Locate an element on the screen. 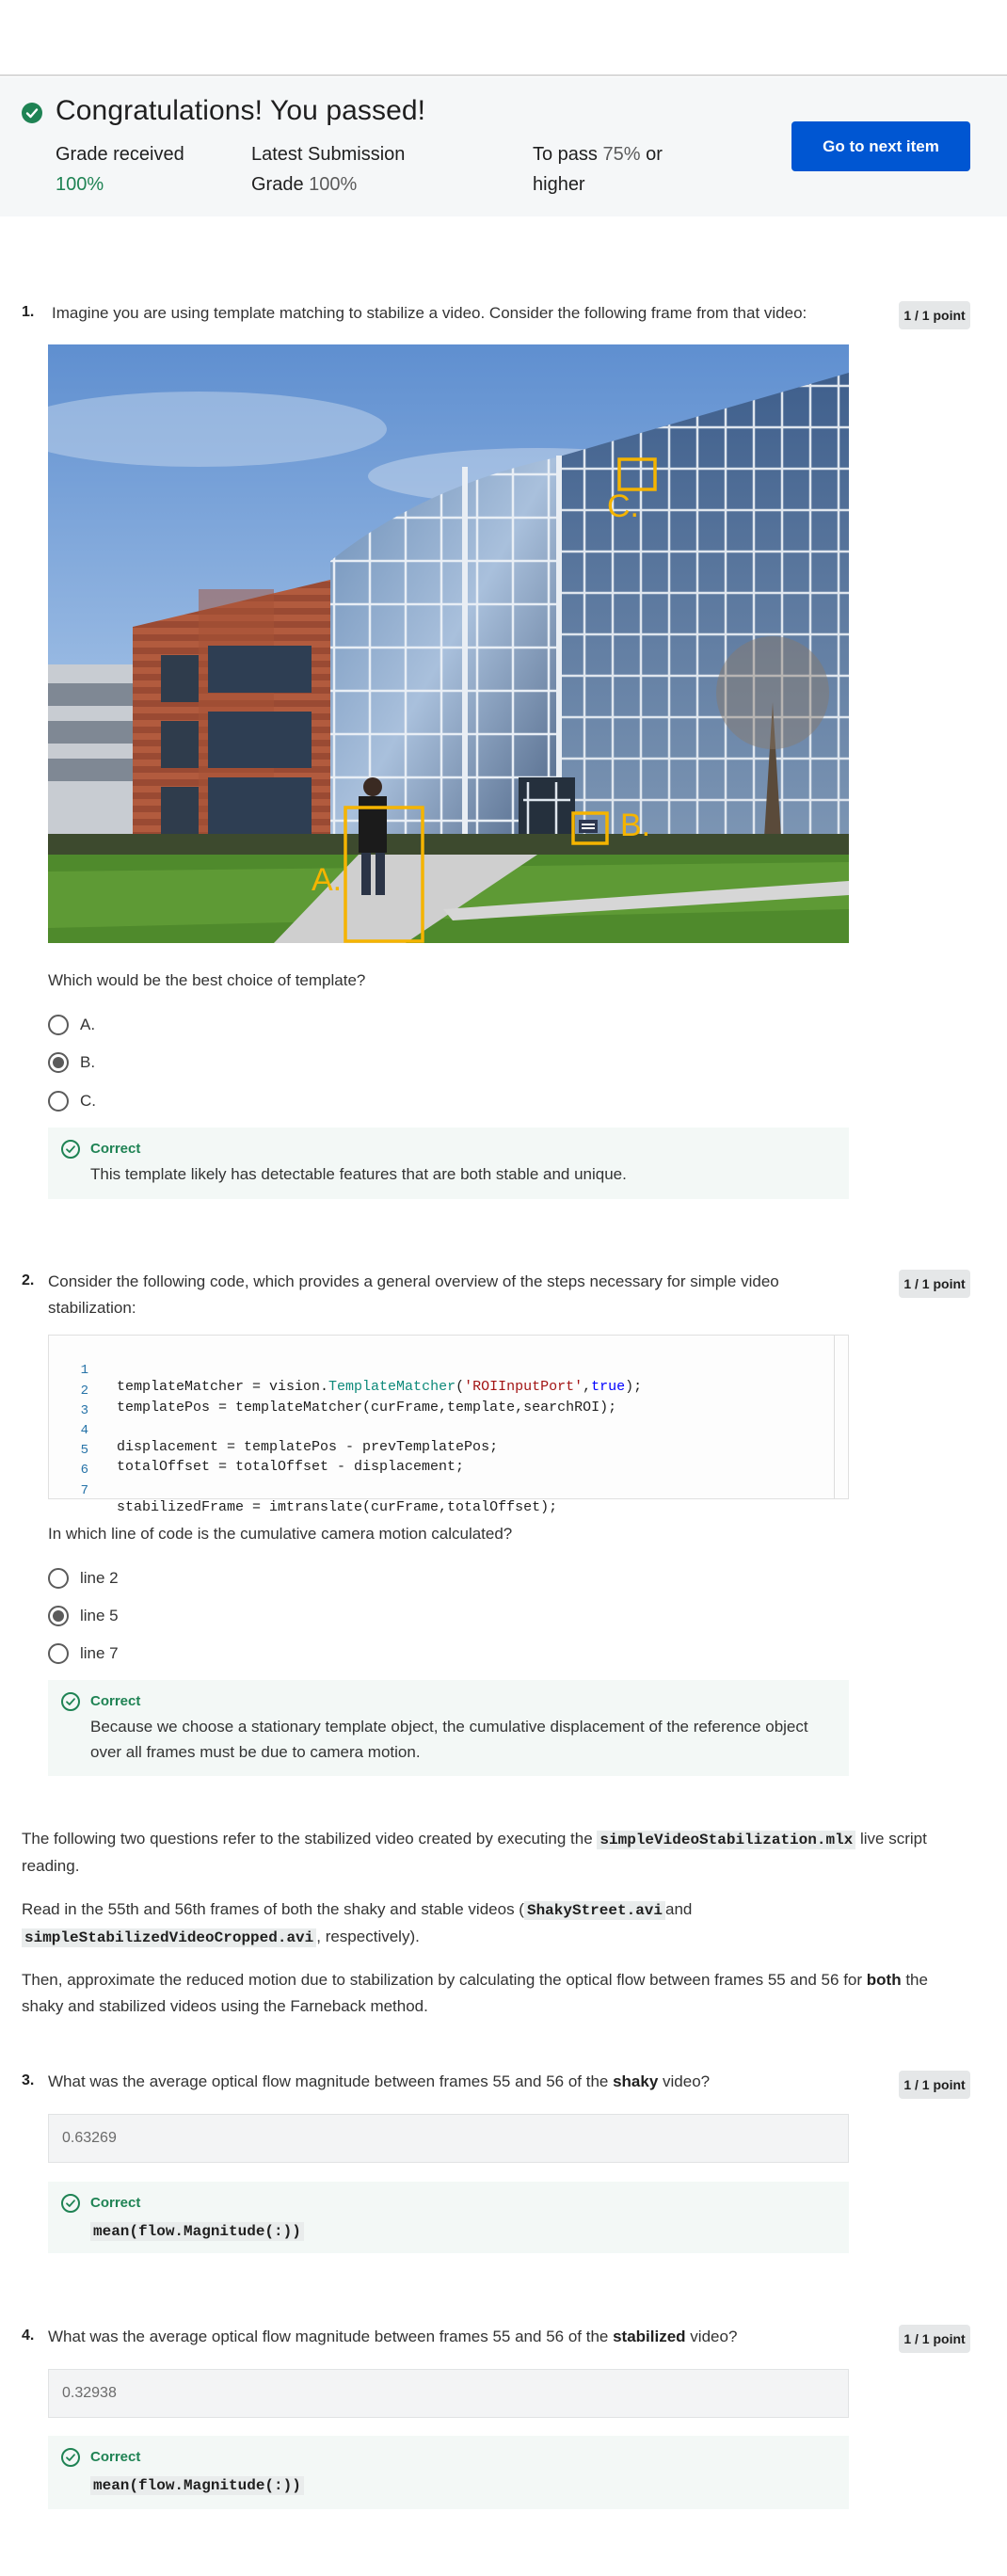 The width and height of the screenshot is (1007, 2576). grade-received: Grade received 100% is located at coordinates (140, 169).